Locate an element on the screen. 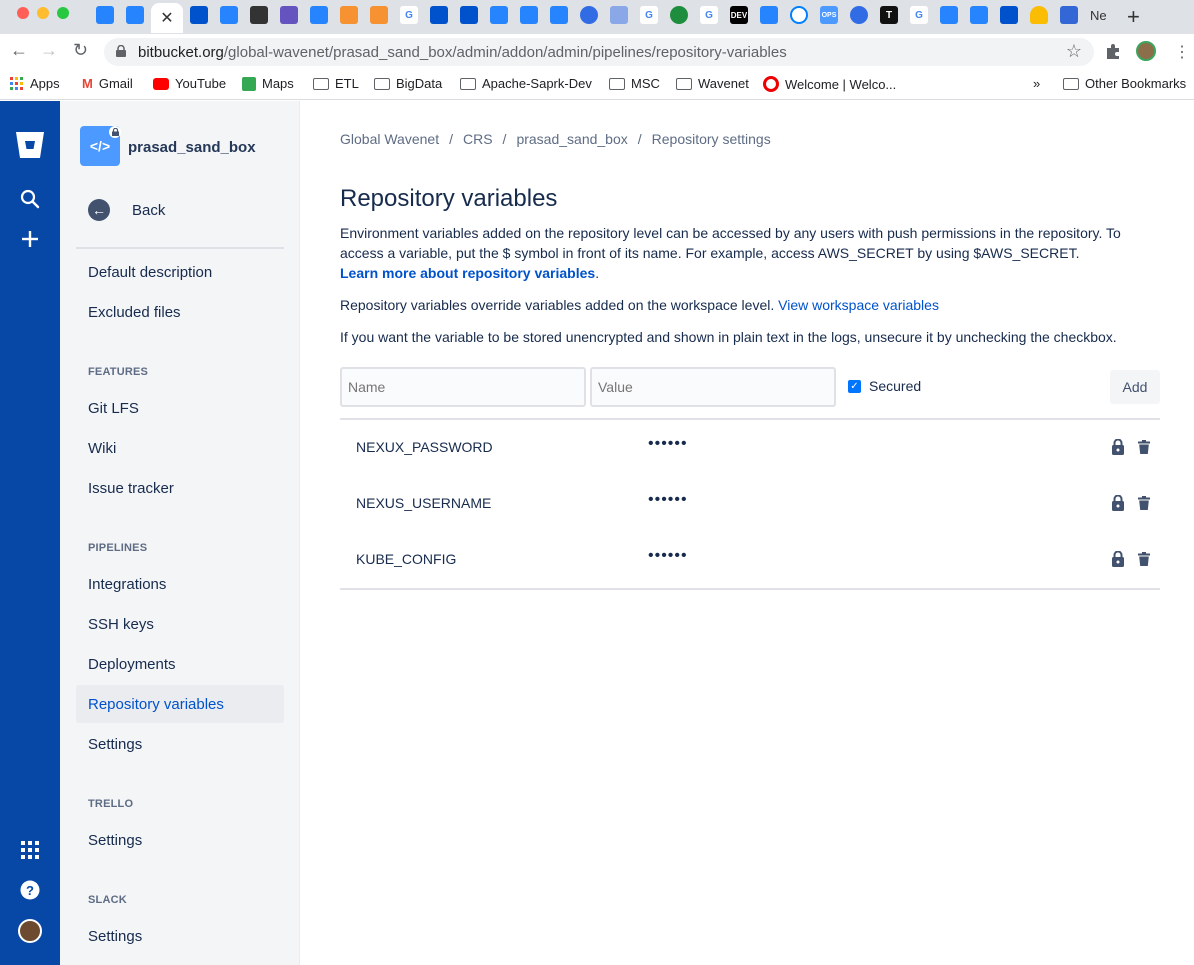 The height and width of the screenshot is (965, 1194). tab-gcloud-icon is located at coordinates (1039, 15).